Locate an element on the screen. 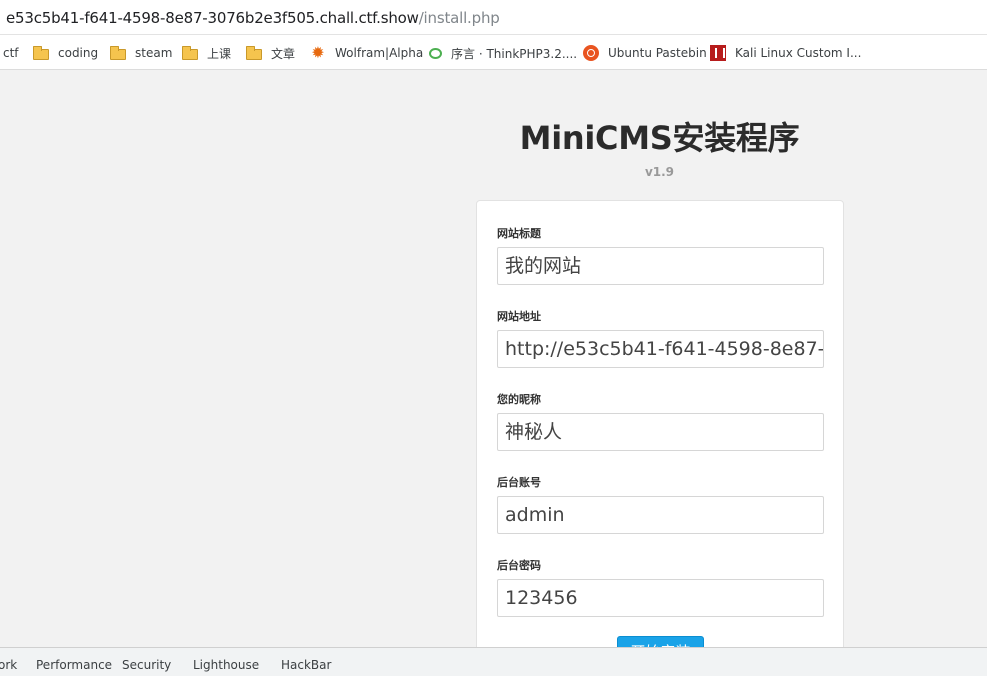  site-url-label: 网站地址 is located at coordinates (519, 316).